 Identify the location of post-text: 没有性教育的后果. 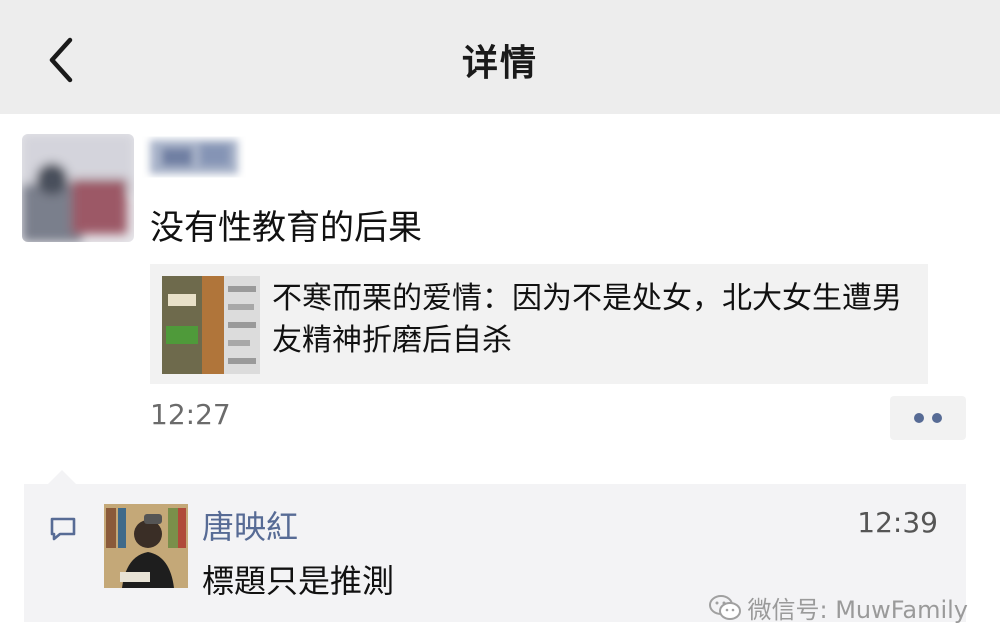
(286, 228).